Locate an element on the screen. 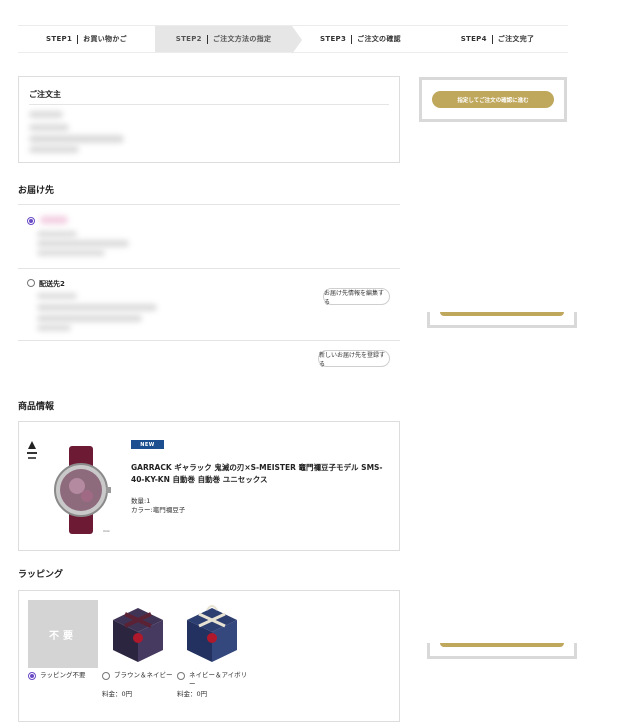 This screenshot has height=728, width=625. wrapping-brown-navy-radio is located at coordinates (106, 676).